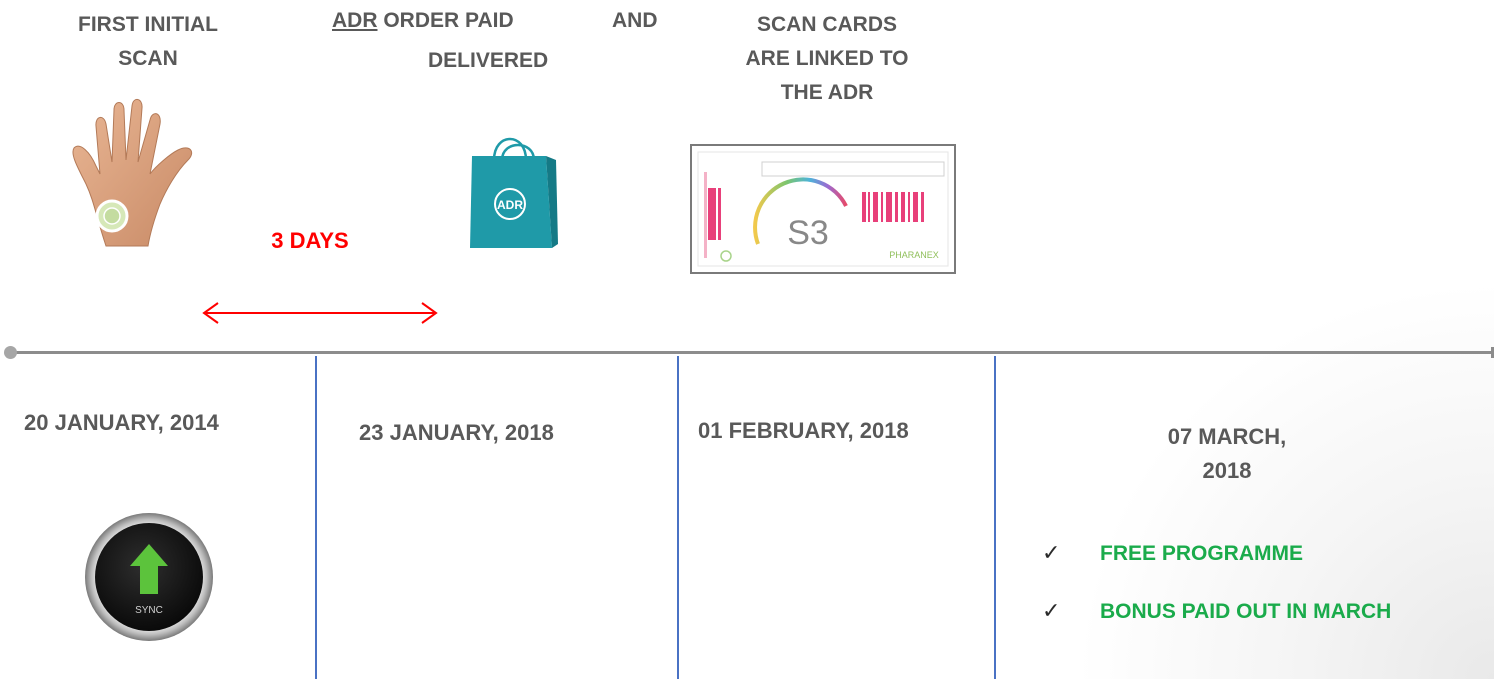  What do you see at coordinates (148, 41) in the screenshot?
I see `step-label-first-scan: FIRST INITIAL SCAN` at bounding box center [148, 41].